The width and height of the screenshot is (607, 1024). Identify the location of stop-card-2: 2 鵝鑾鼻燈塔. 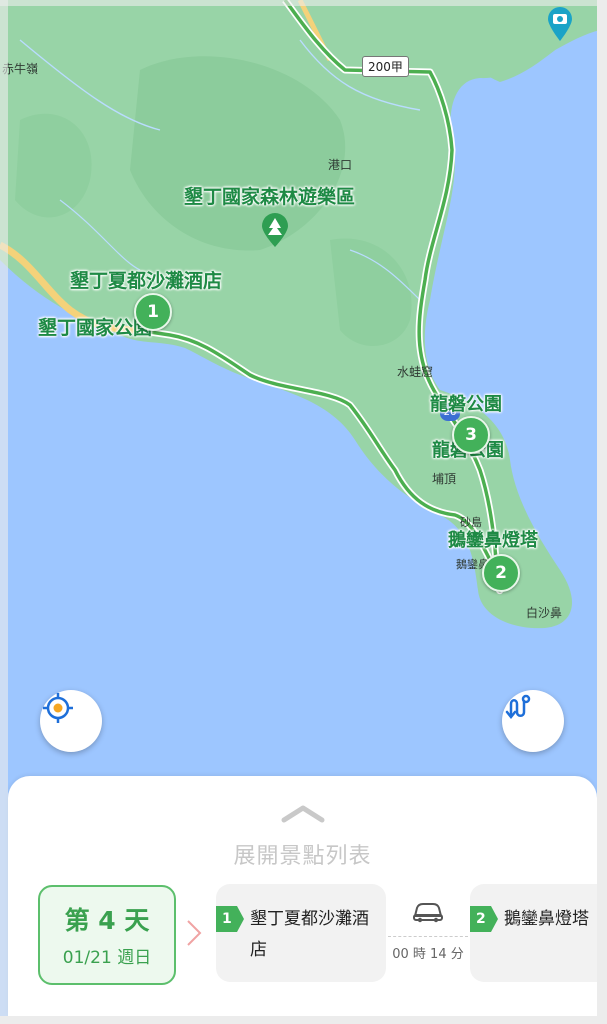
(533, 933).